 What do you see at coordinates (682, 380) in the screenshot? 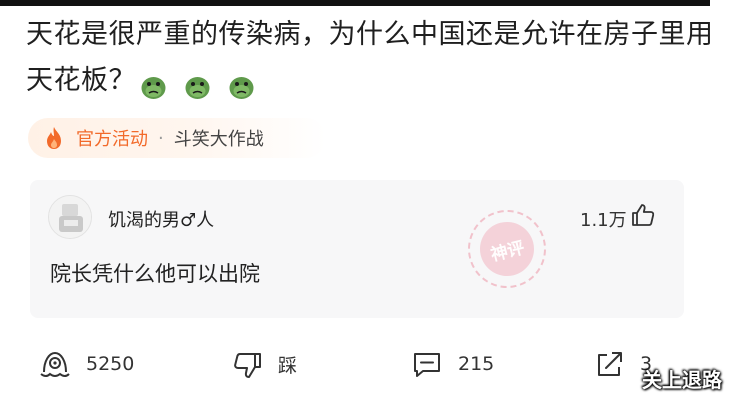
I see `watermark-text: 关上退路` at bounding box center [682, 380].